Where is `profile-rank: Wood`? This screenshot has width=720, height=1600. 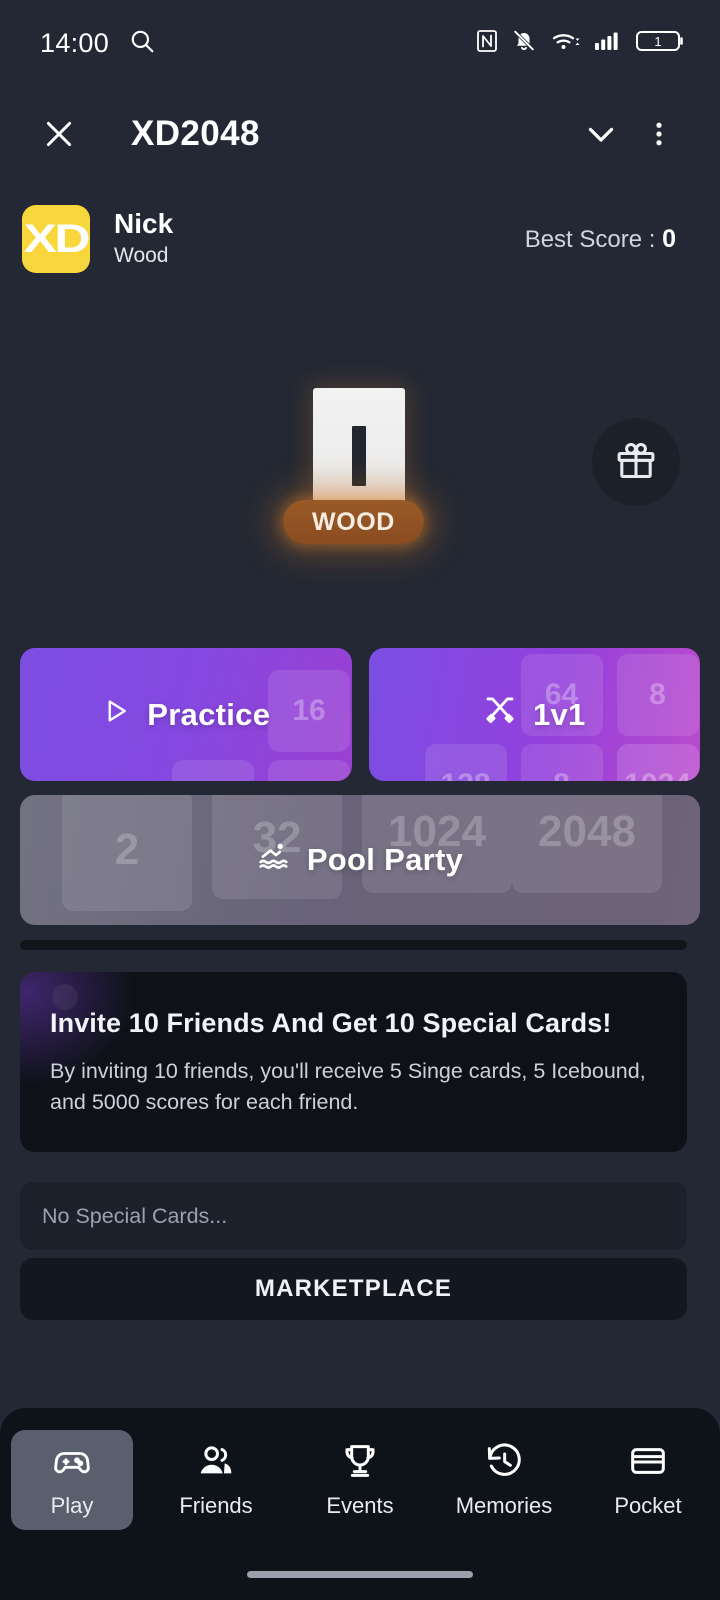
profile-rank: Wood is located at coordinates (141, 256).